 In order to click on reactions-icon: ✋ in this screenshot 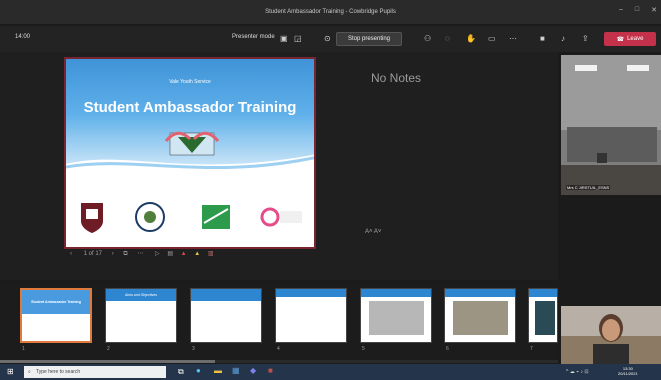, I will do `click(471, 39)`.